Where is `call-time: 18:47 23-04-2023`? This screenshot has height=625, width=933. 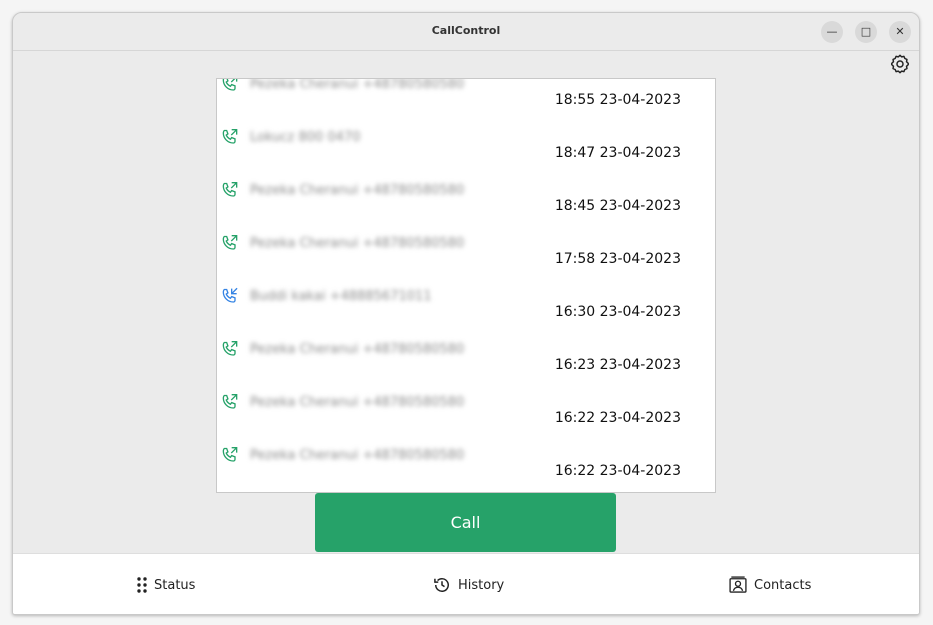
call-time: 18:47 23-04-2023 is located at coordinates (617, 153).